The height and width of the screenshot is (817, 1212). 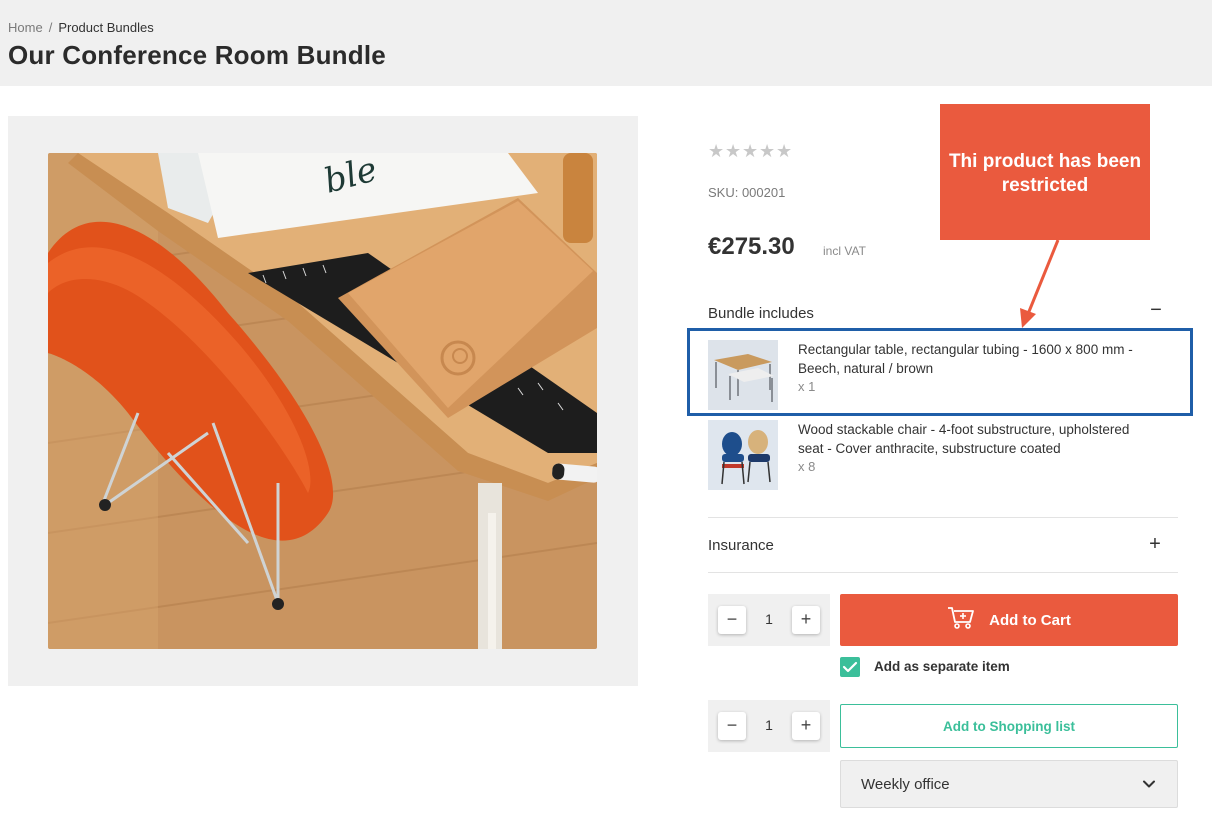 I want to click on shopping-list-quantity-stepper: − 1 +, so click(x=769, y=726).